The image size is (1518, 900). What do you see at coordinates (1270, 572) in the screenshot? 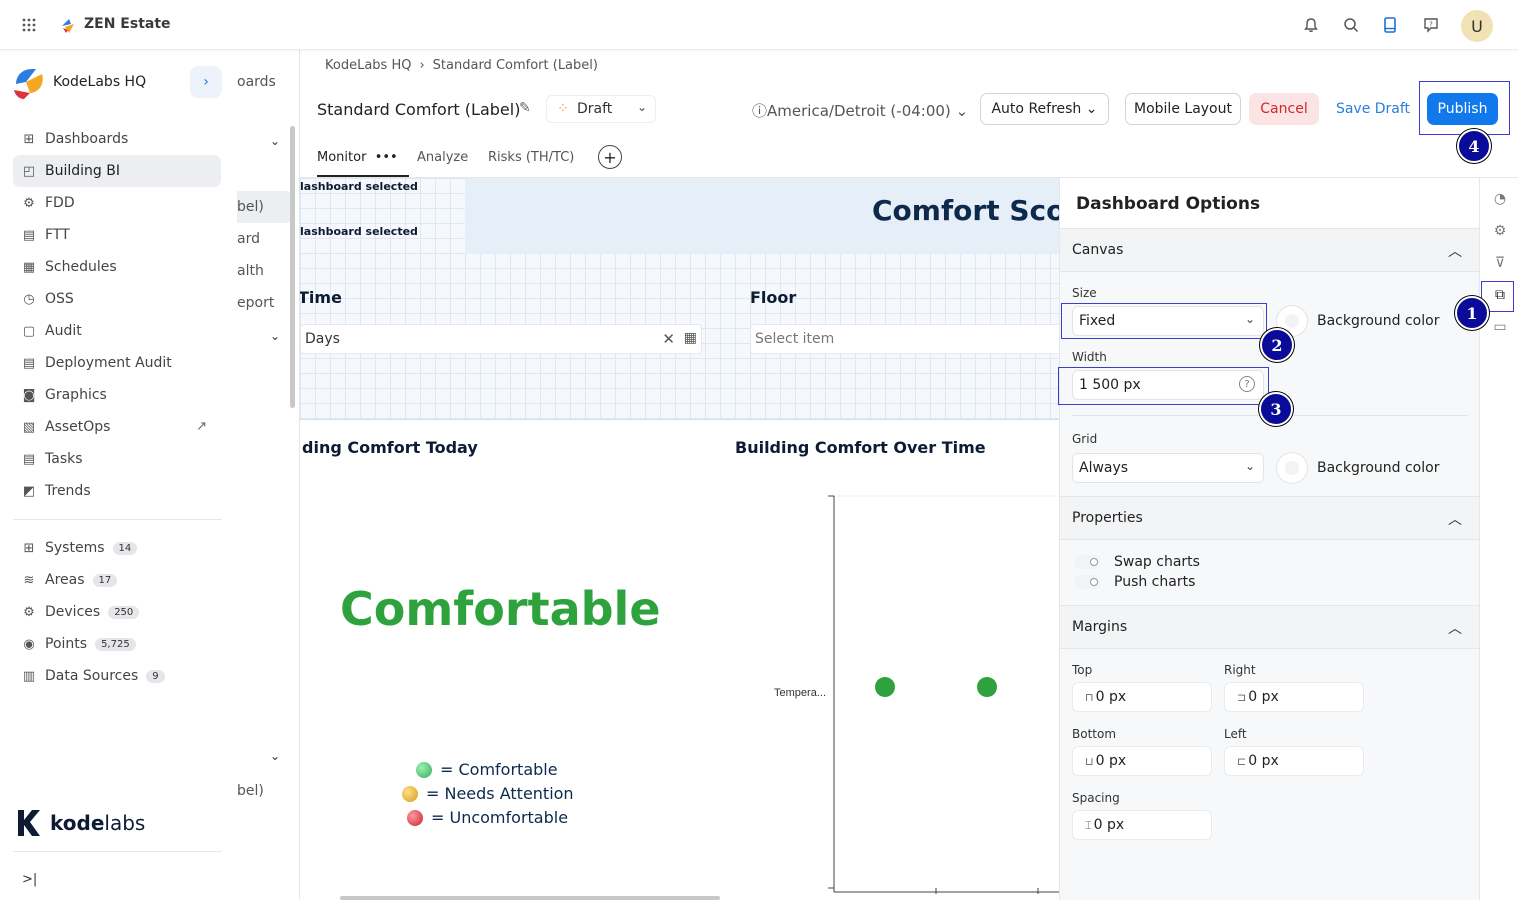
I see `properties-section-body: Swap charts Push charts` at bounding box center [1270, 572].